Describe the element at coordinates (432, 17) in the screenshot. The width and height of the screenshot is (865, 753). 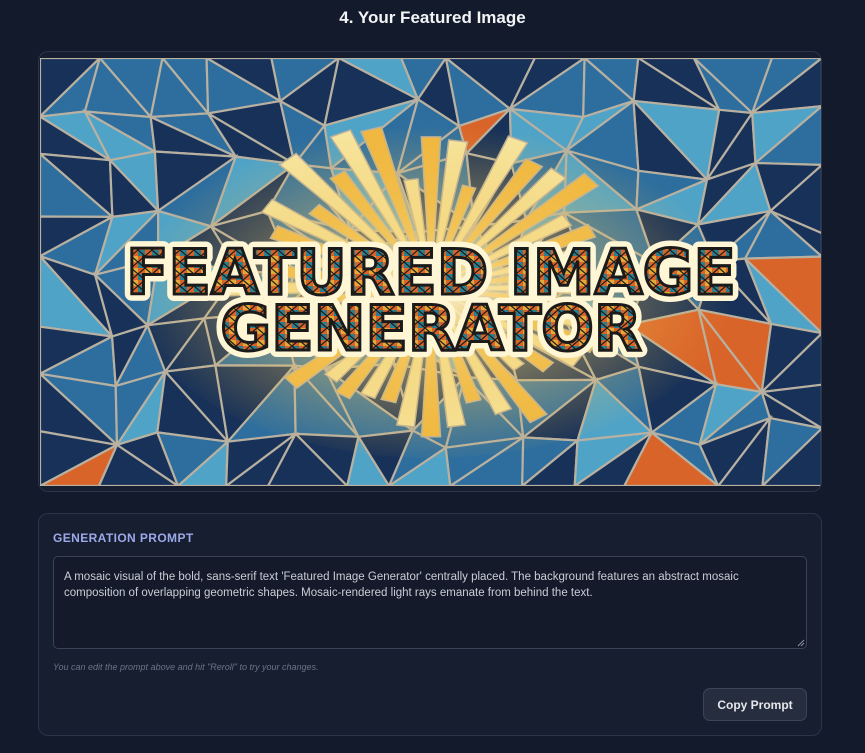
I see `section-title: 4. Your Featured Image` at that location.